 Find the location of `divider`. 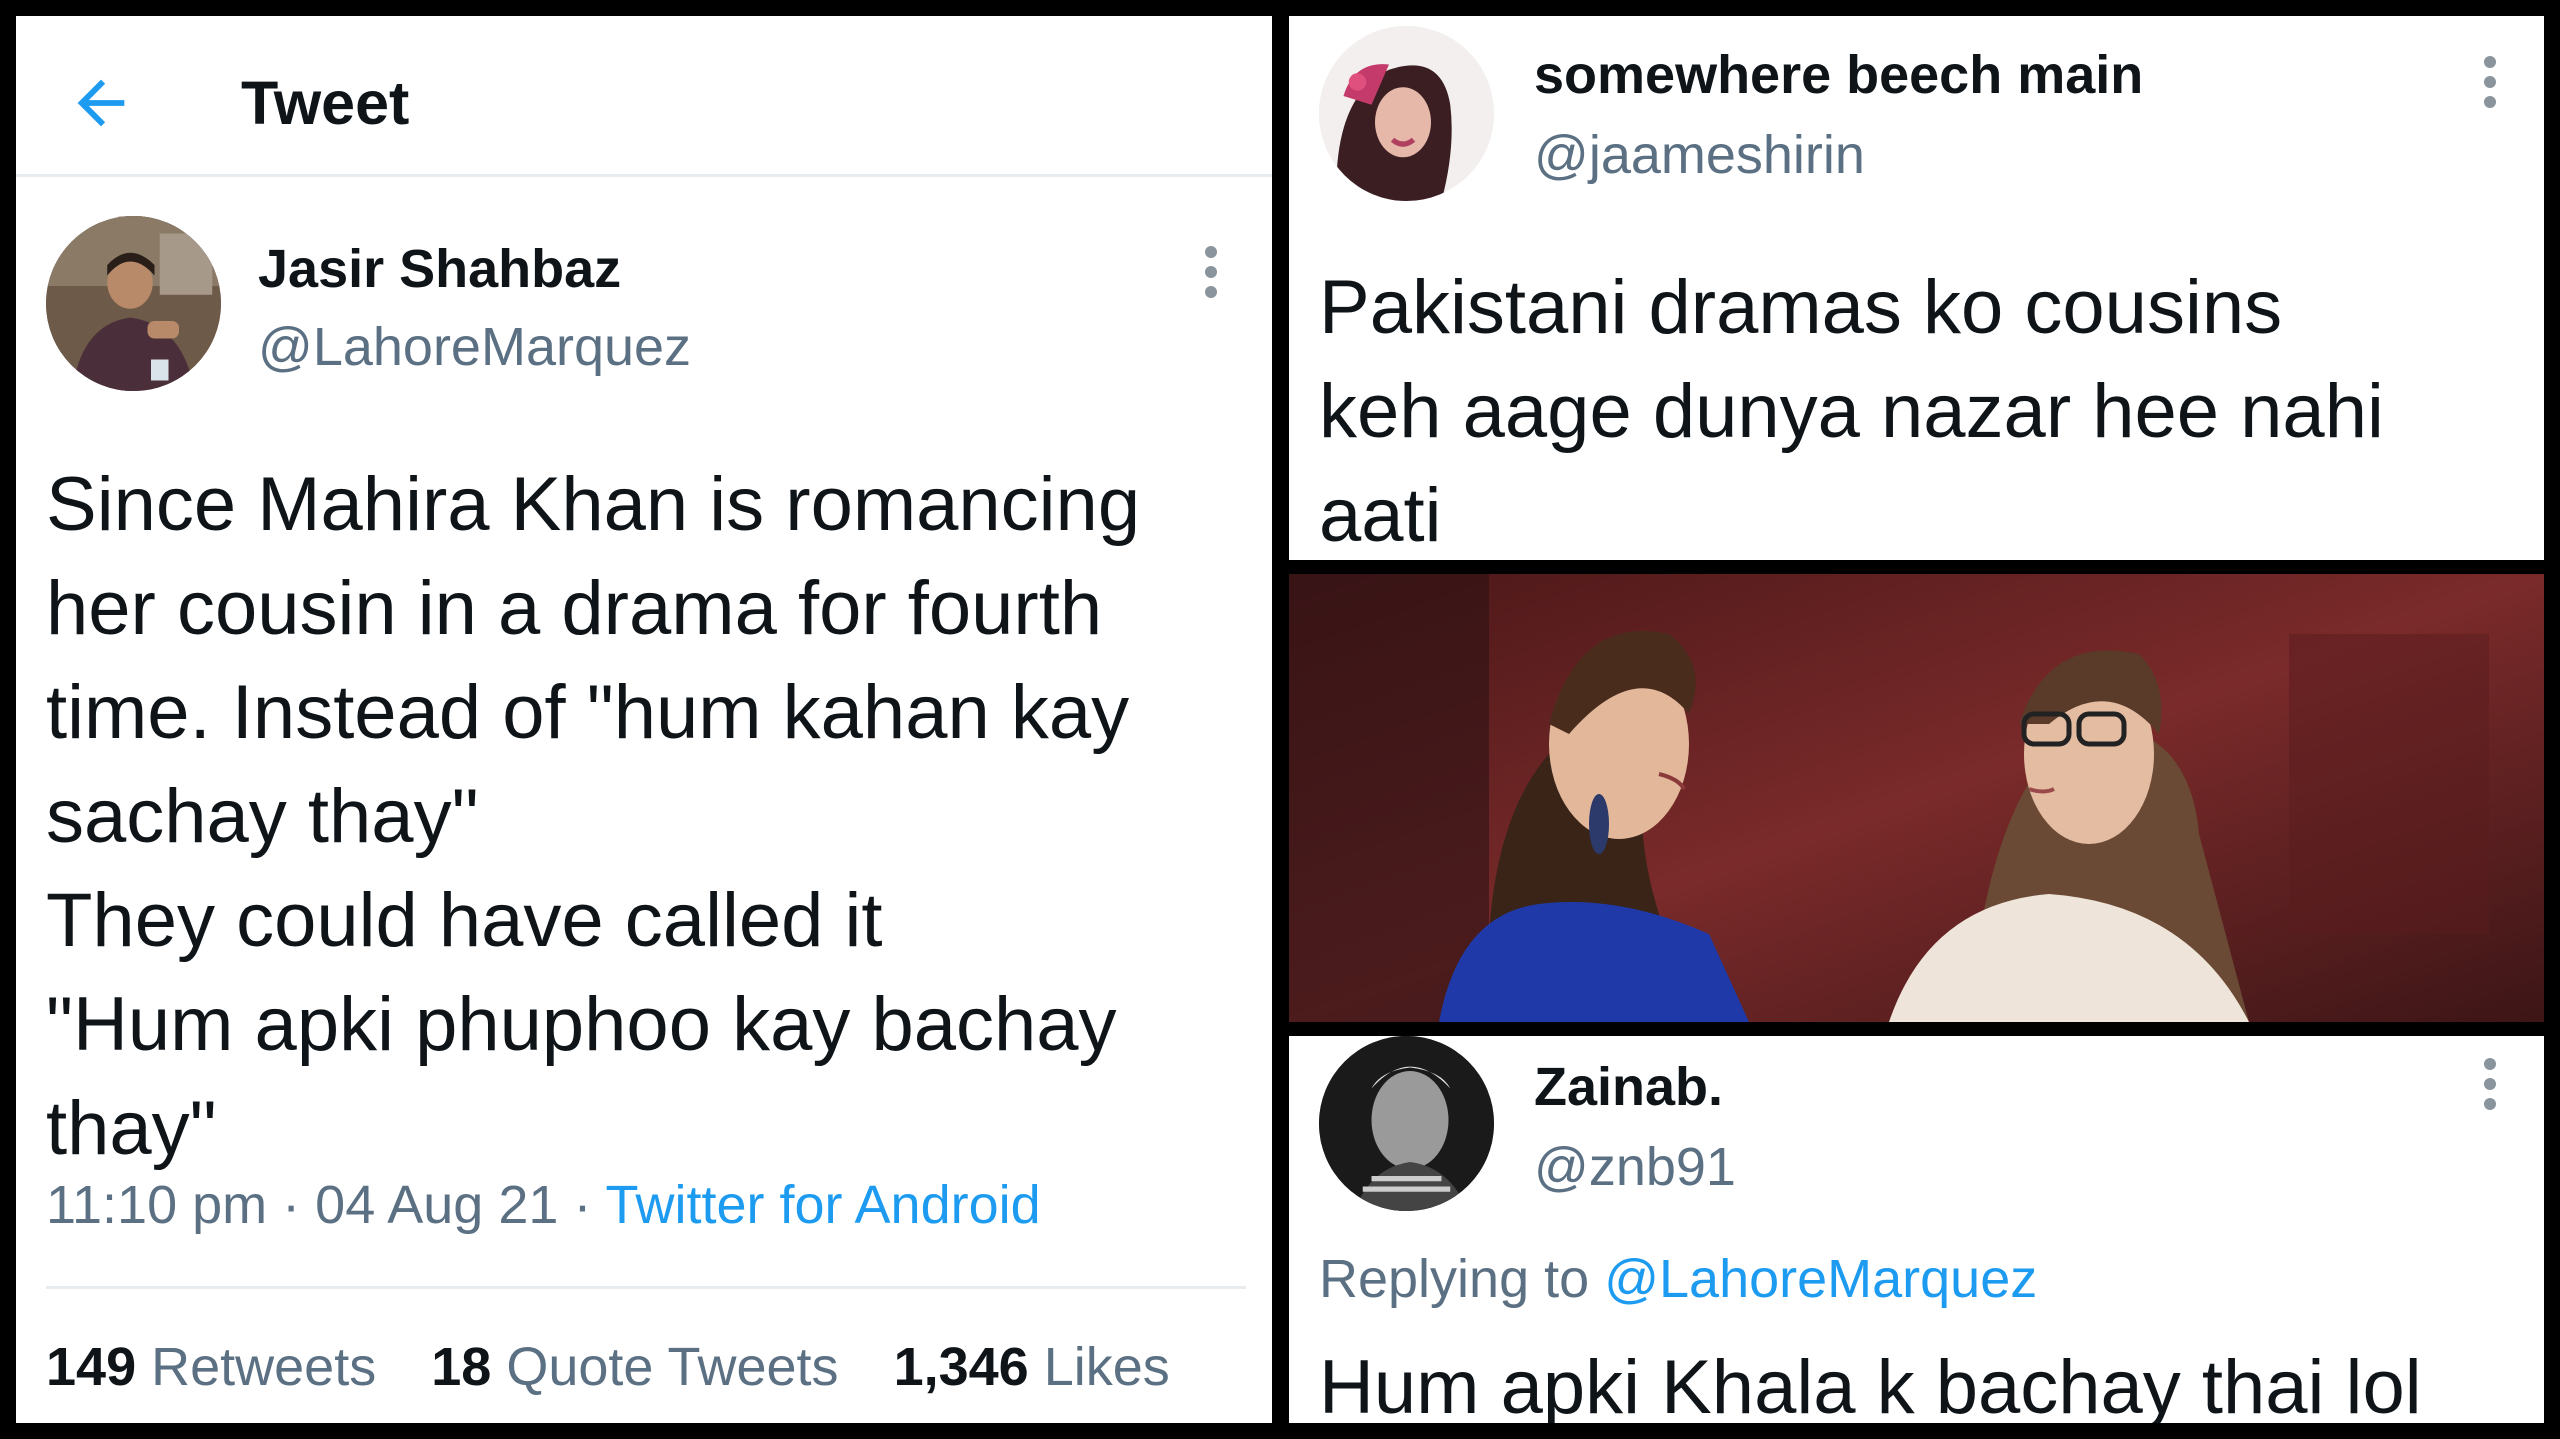

divider is located at coordinates (646, 1287).